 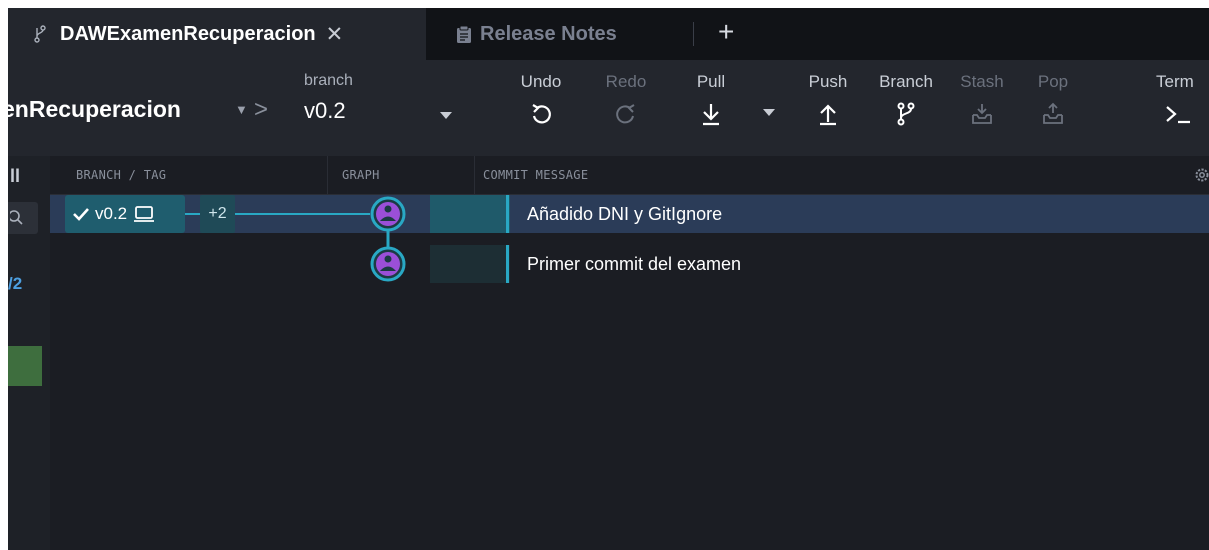 What do you see at coordinates (541, 81) in the screenshot?
I see `undo-label: Undo` at bounding box center [541, 81].